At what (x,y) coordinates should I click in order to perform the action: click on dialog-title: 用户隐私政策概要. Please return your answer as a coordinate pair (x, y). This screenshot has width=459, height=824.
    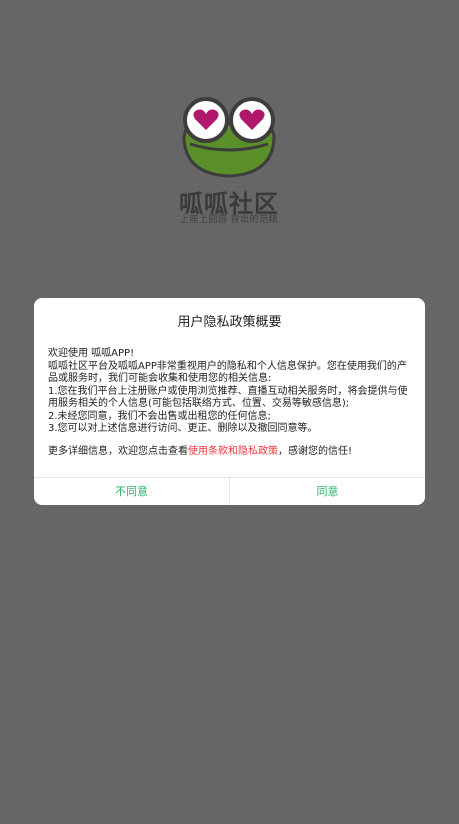
    Looking at the image, I should click on (229, 322).